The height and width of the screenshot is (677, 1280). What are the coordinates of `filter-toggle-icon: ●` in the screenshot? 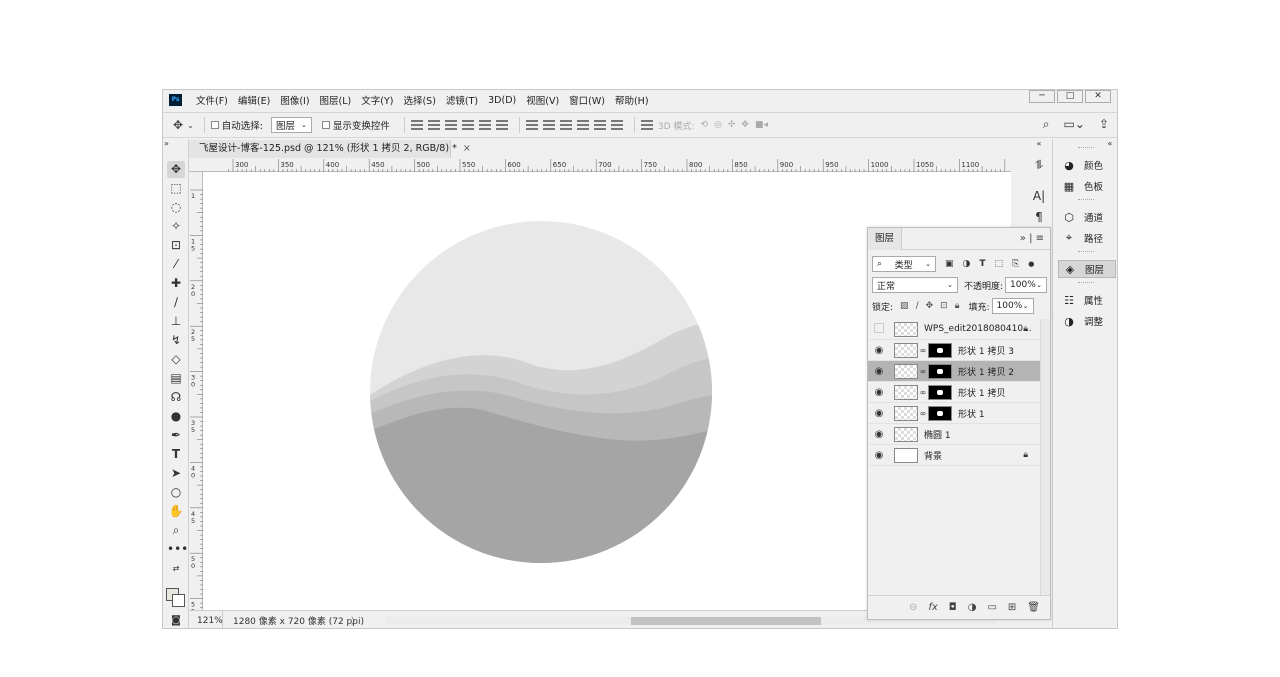 It's located at (1031, 264).